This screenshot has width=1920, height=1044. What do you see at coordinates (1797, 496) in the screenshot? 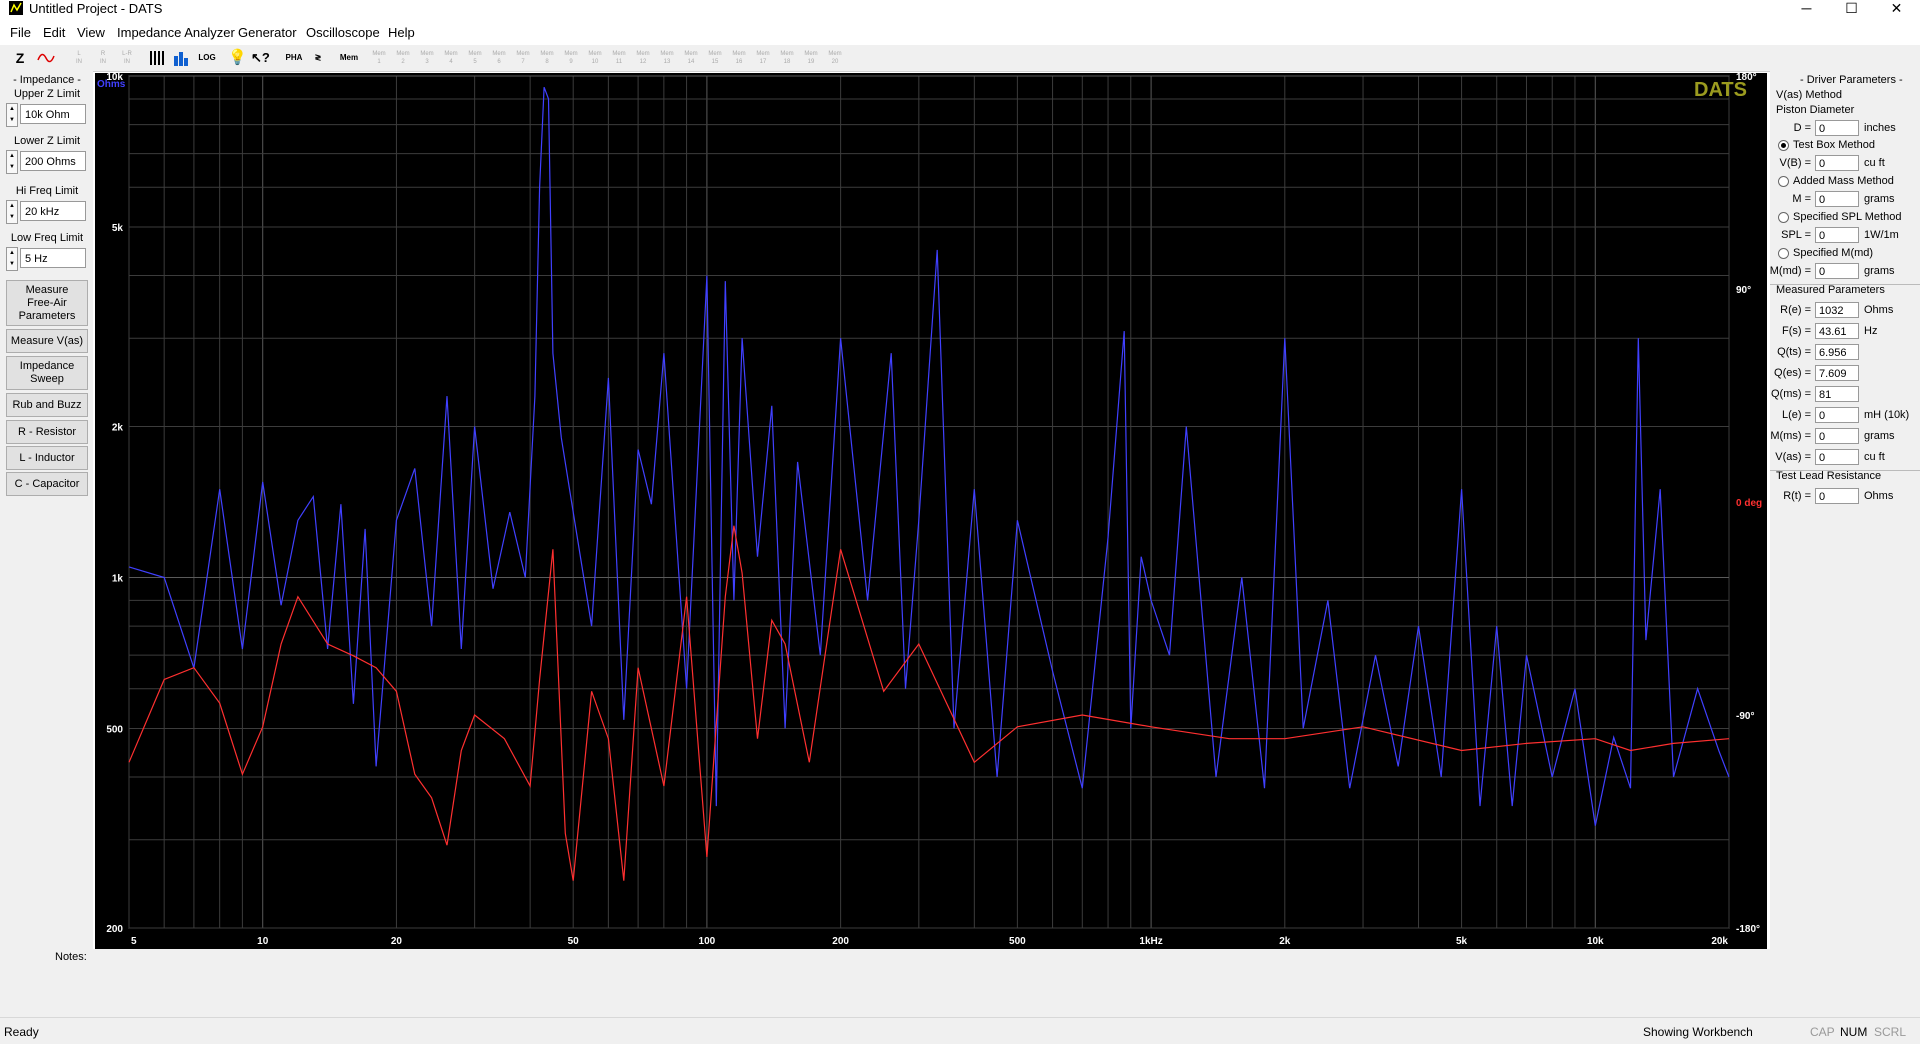
I see `rt-label: R(t) =` at bounding box center [1797, 496].